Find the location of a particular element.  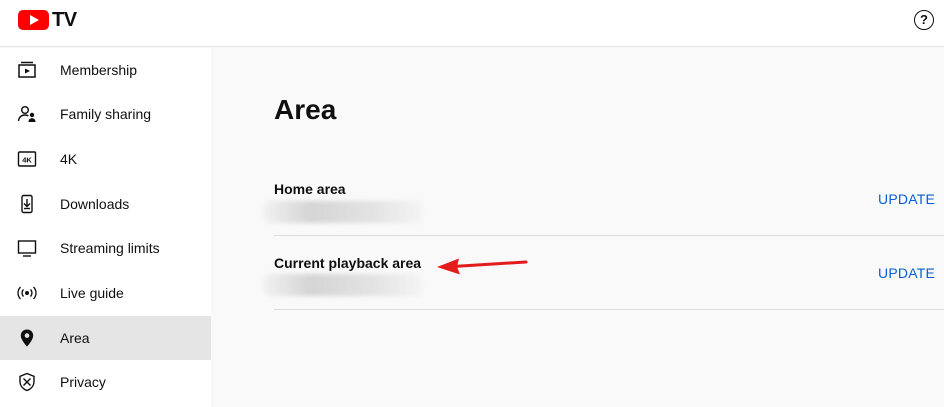

sidebar-item-downloads: Downloads is located at coordinates (105, 204).